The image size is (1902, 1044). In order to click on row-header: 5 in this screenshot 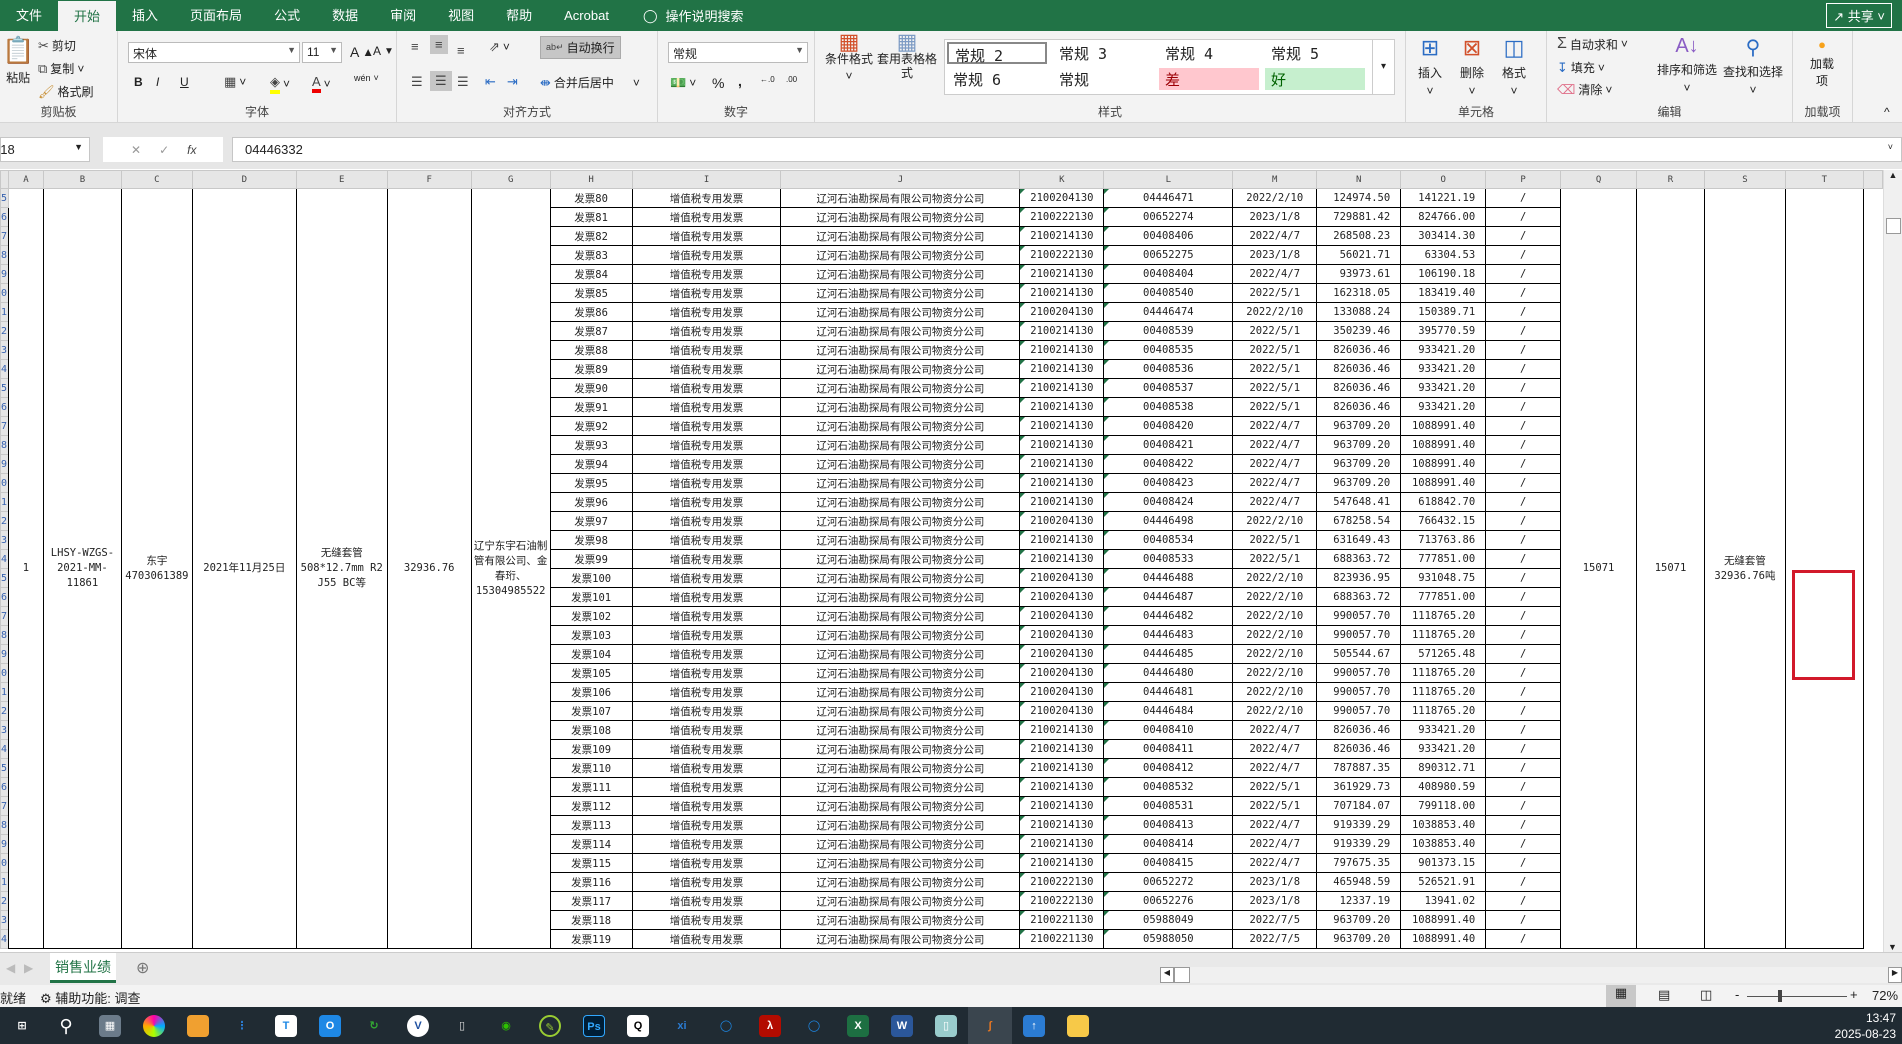, I will do `click(4, 578)`.